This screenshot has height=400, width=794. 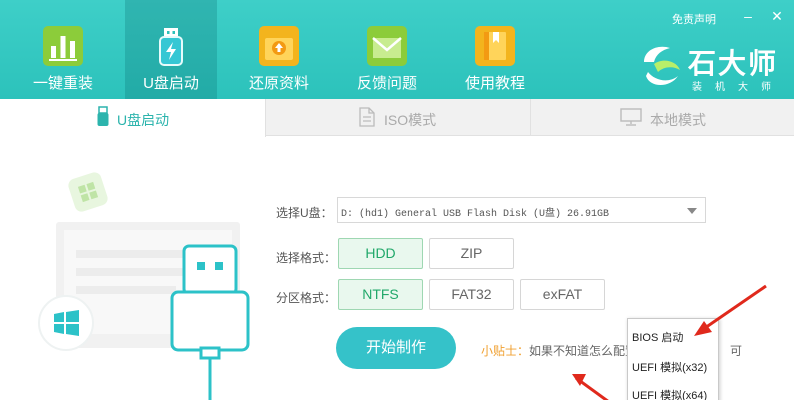 I want to click on chevron-down-icon, so click(x=692, y=211).